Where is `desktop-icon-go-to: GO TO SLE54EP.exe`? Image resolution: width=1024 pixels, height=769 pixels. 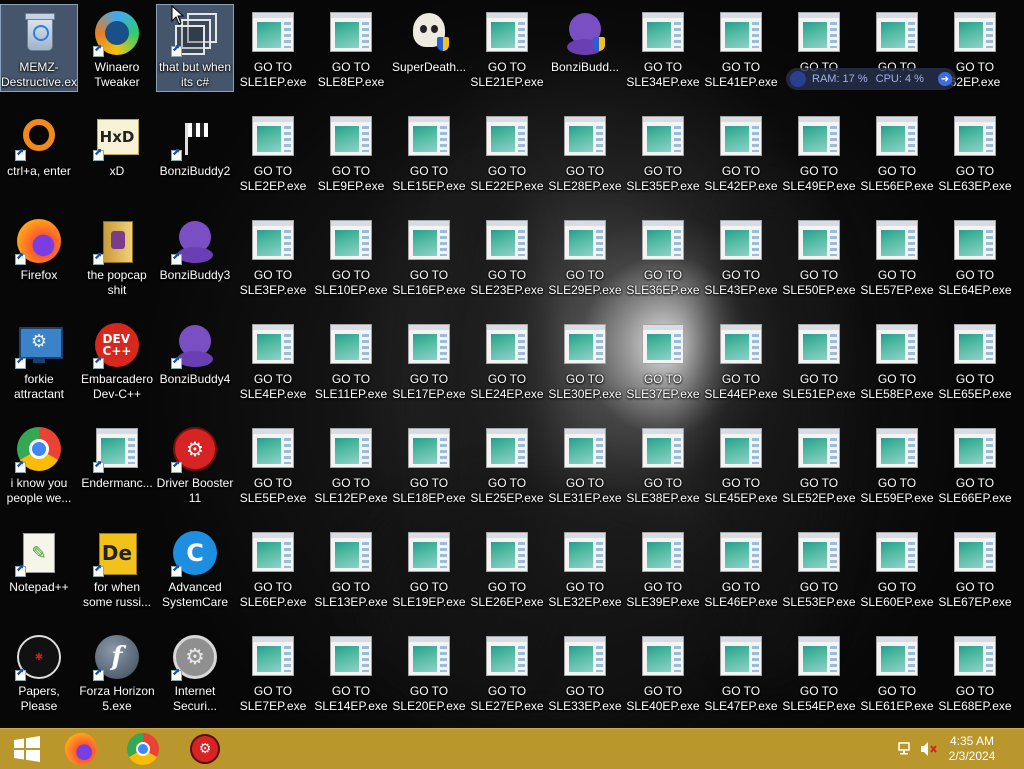 desktop-icon-go-to: GO TO SLE54EP.exe is located at coordinates (819, 672).